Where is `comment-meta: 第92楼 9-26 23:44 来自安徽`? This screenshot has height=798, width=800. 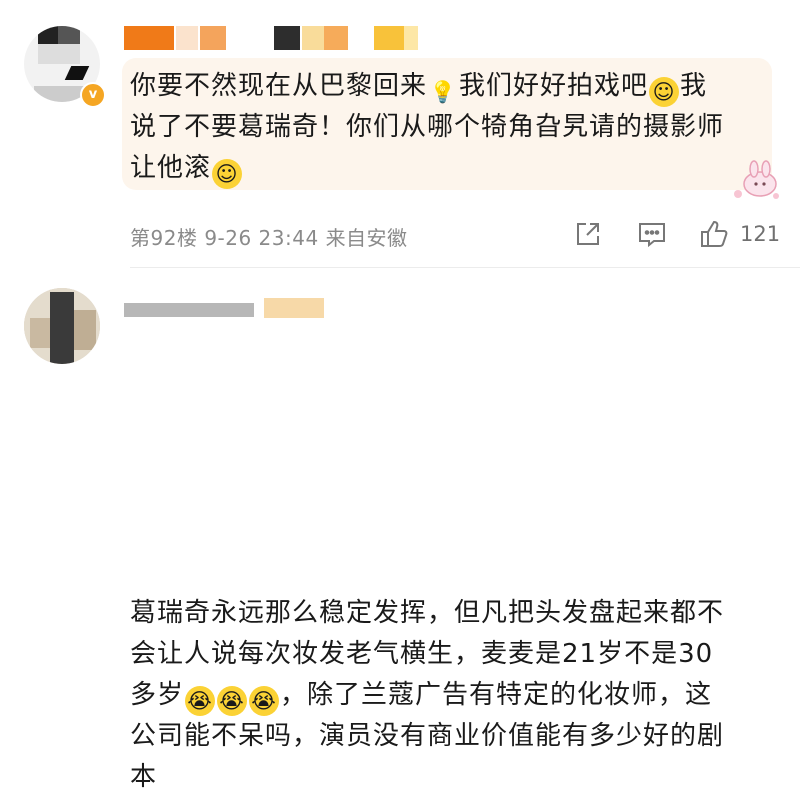
comment-meta: 第92楼 9-26 23:44 来自安徽 is located at coordinates (269, 238).